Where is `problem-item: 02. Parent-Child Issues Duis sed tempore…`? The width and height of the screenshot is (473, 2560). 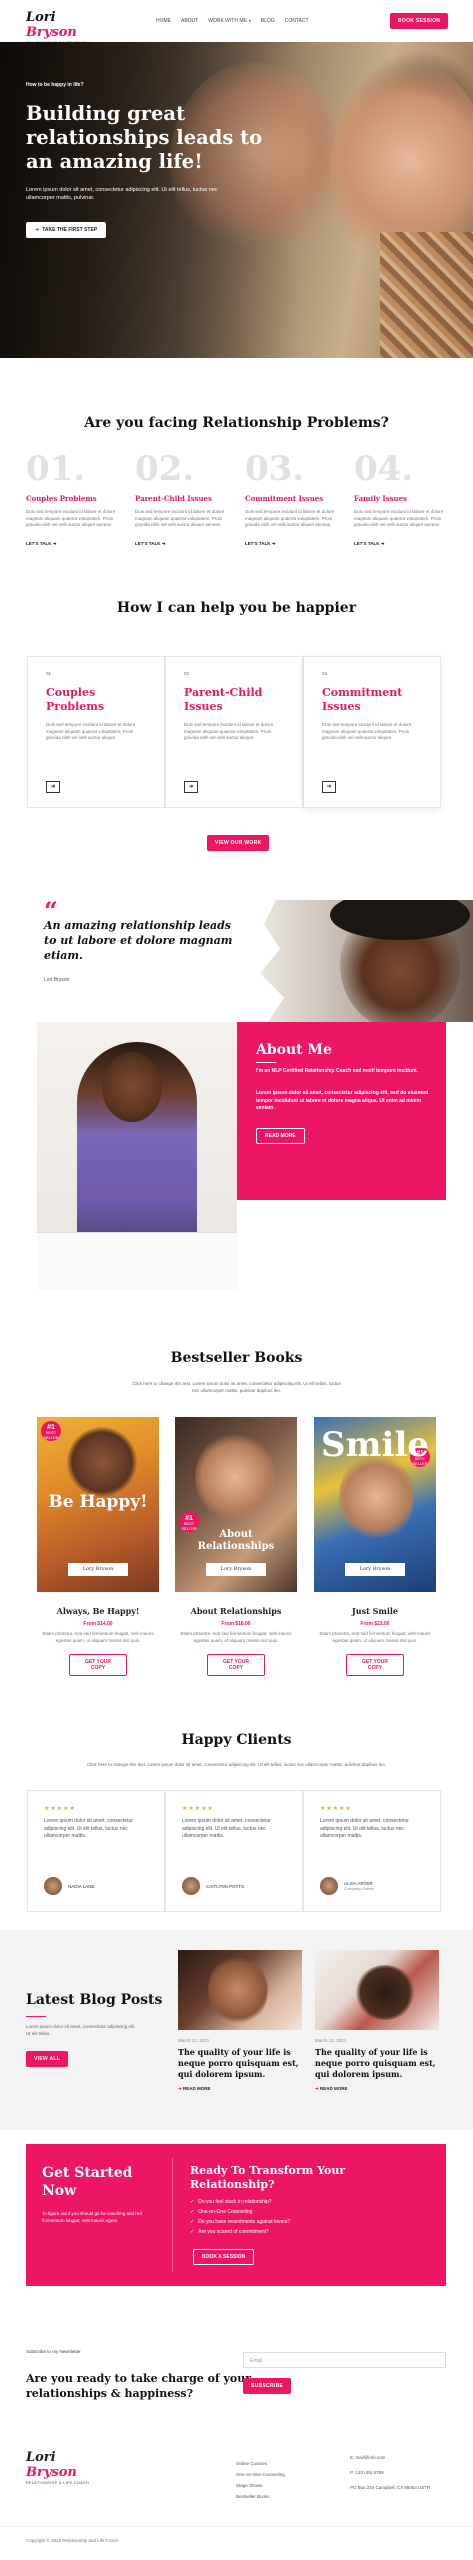
problem-item: 02. Parent-Child Issues Duis sed tempore… is located at coordinates (182, 499).